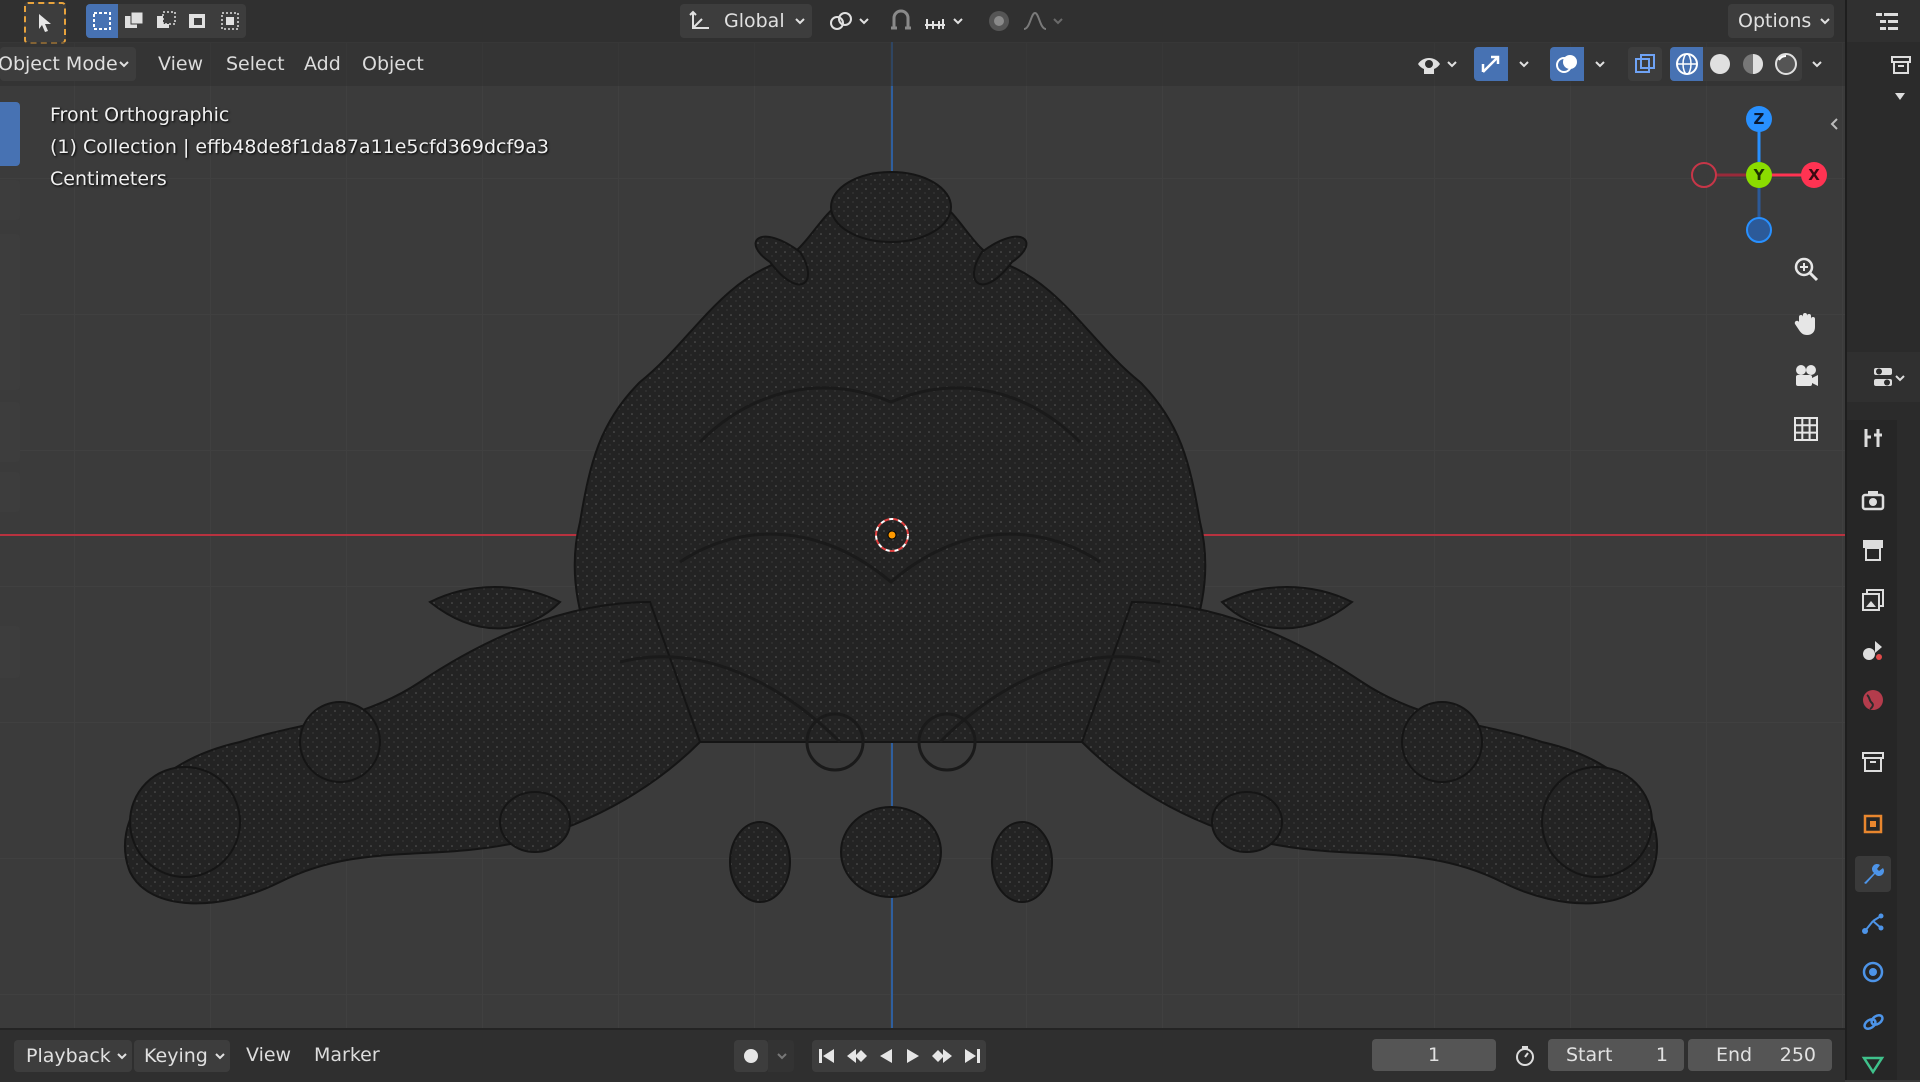  What do you see at coordinates (886, 1056) in the screenshot?
I see `play-reverse-icon` at bounding box center [886, 1056].